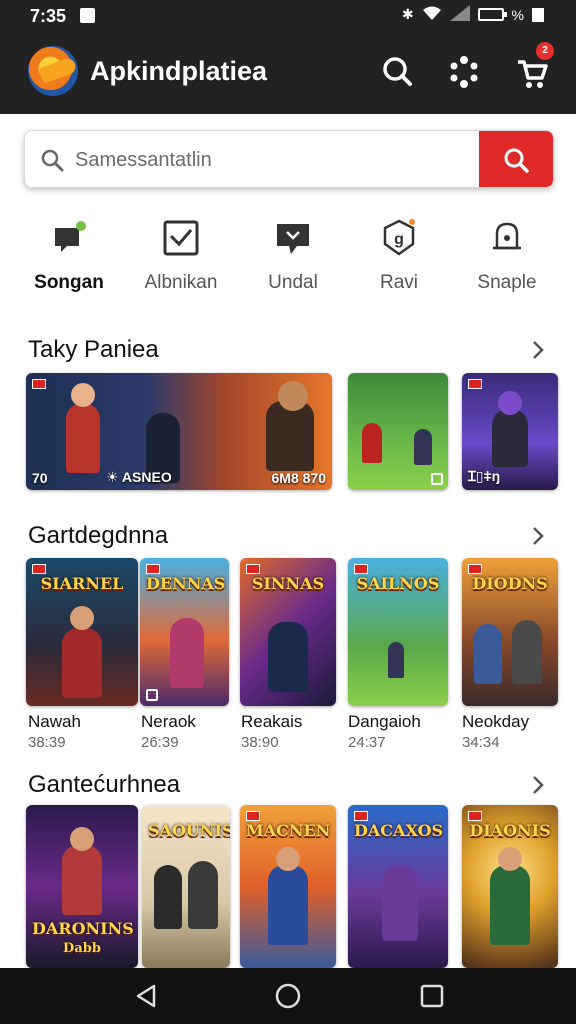 The image size is (576, 1024). What do you see at coordinates (510, 632) in the screenshot?
I see `game-tile: DIODNS` at bounding box center [510, 632].